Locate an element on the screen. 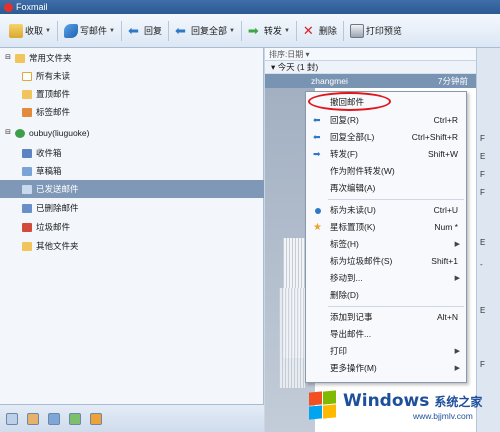  menu-shortcut: Ctrl+Shift+R is located at coordinates (434, 137).